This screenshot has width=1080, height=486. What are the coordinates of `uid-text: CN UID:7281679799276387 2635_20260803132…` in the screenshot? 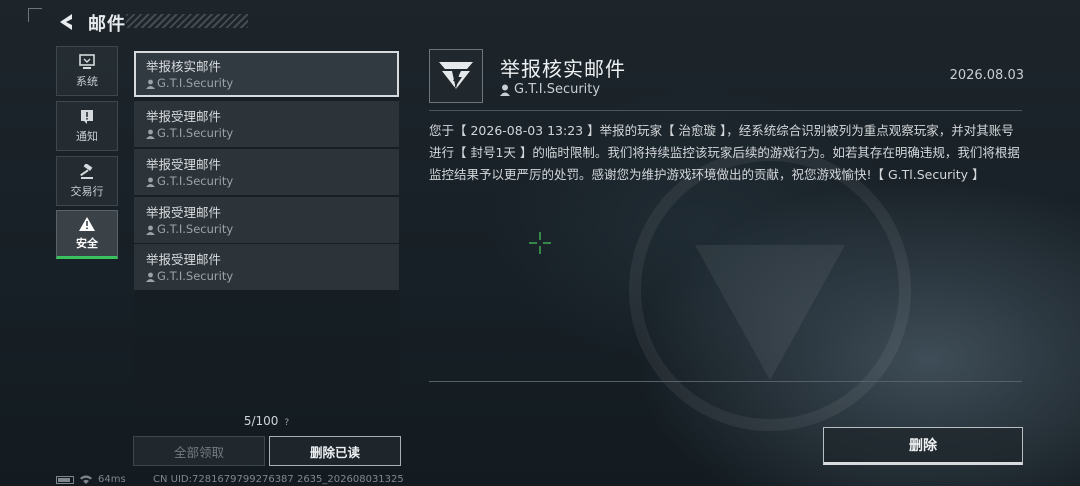 It's located at (278, 479).